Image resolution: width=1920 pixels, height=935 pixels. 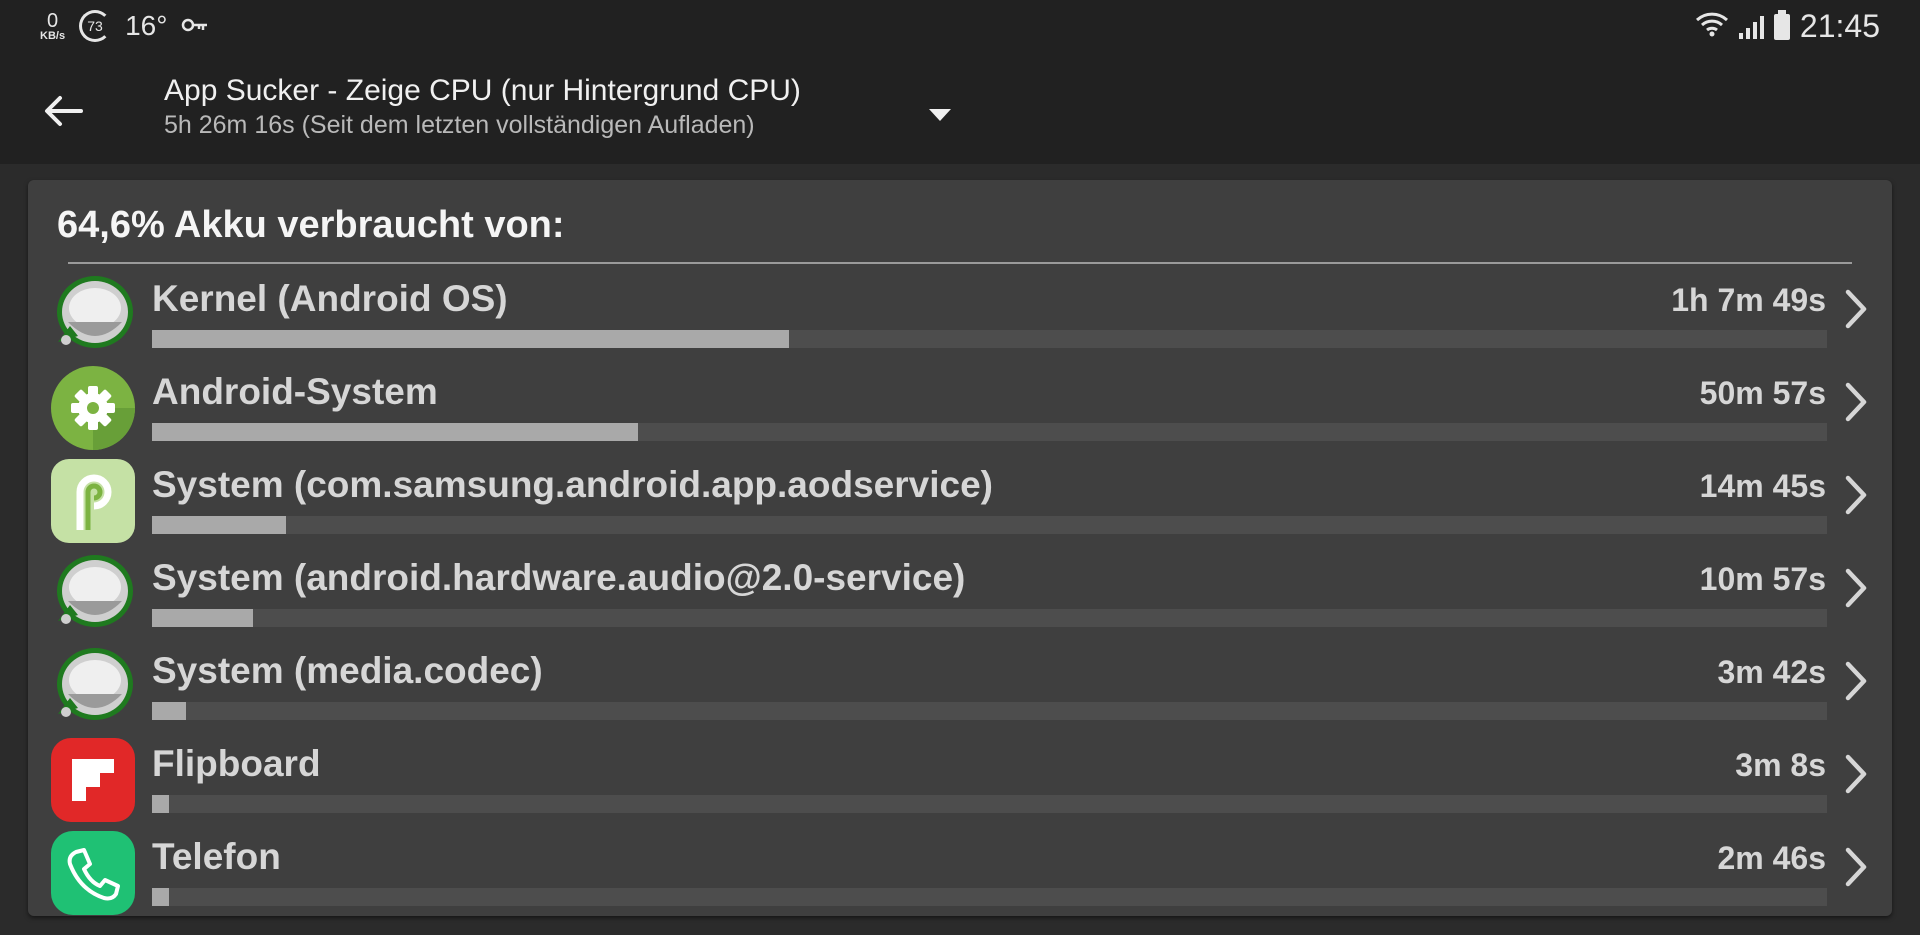 I want to click on app-name: System (media.codec), so click(x=347, y=670).